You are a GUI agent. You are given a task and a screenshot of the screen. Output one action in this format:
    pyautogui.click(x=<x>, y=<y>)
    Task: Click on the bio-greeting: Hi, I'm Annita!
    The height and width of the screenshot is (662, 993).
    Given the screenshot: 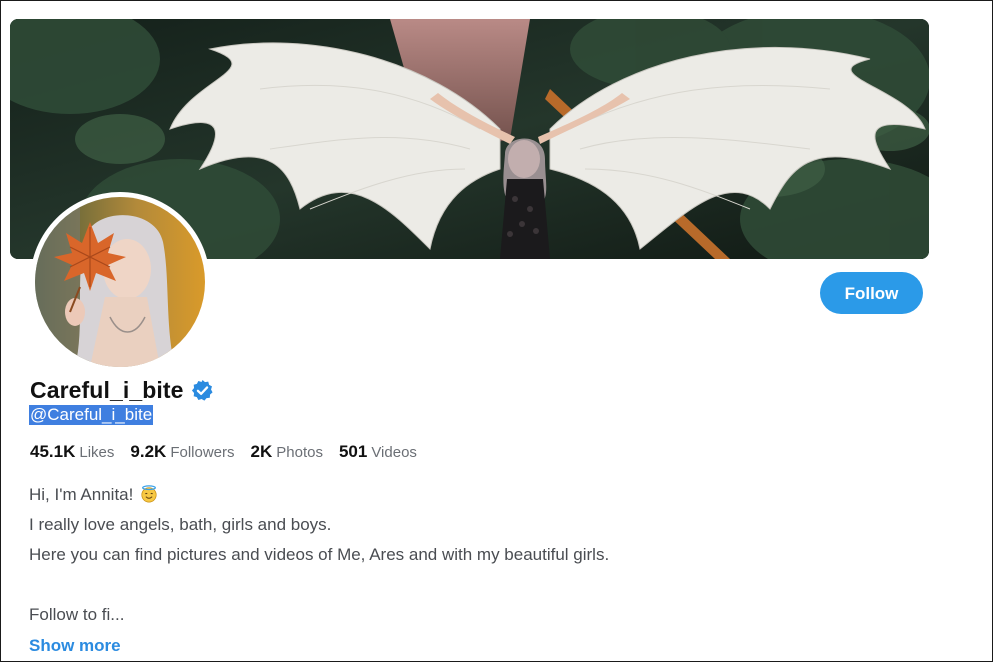 What is the action you would take?
    pyautogui.click(x=81, y=494)
    